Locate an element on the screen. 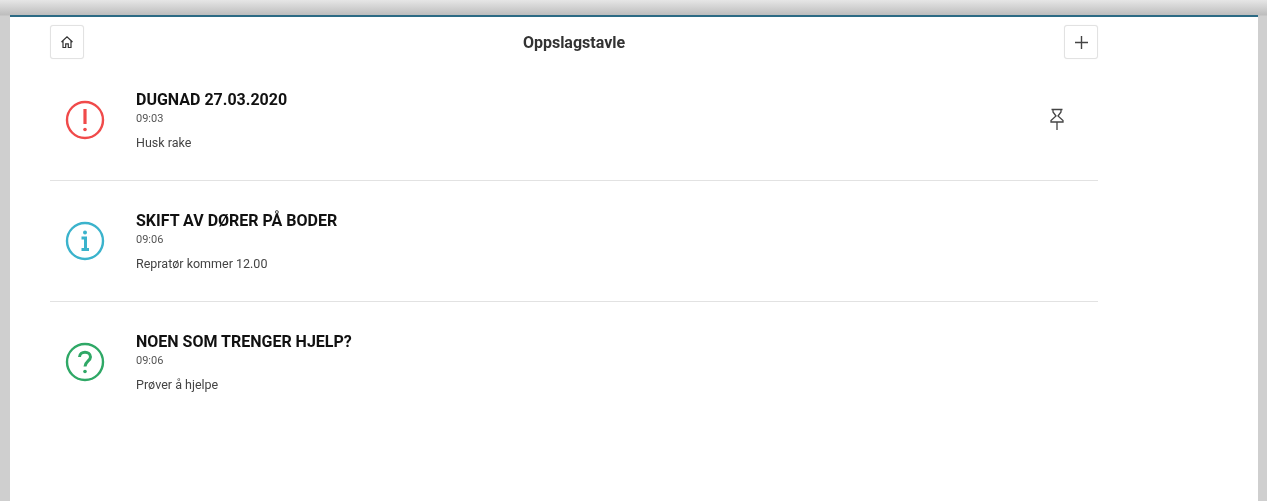 This screenshot has height=501, width=1267. home-icon is located at coordinates (67, 42).